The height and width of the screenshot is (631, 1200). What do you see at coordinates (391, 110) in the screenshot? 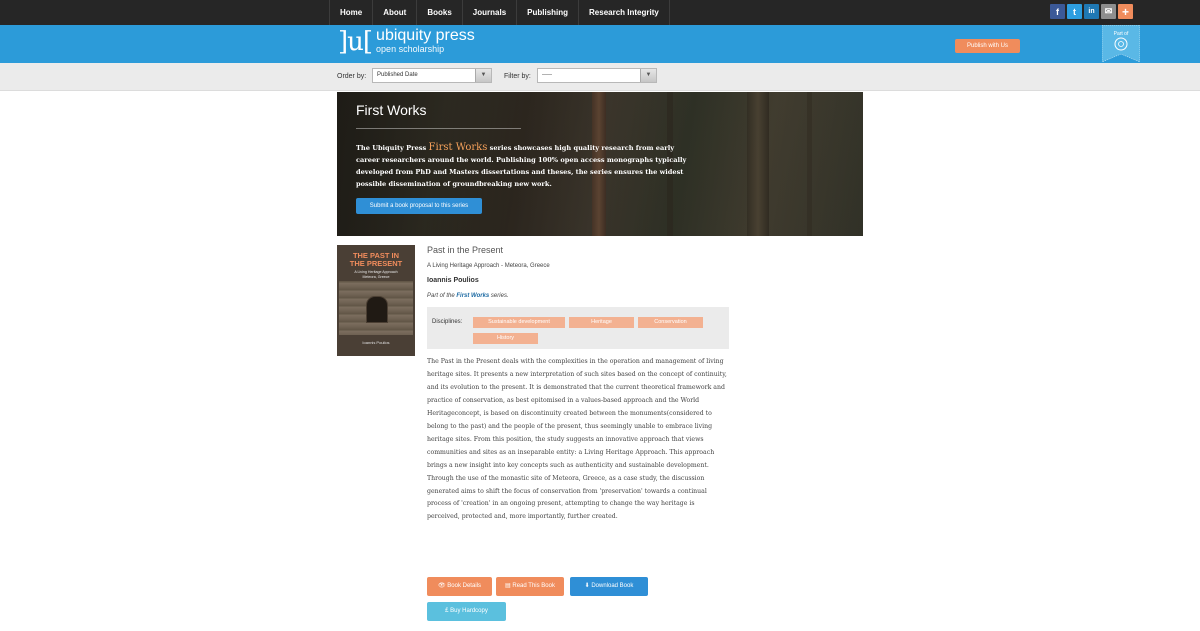
I see `series-title: First Works` at bounding box center [391, 110].